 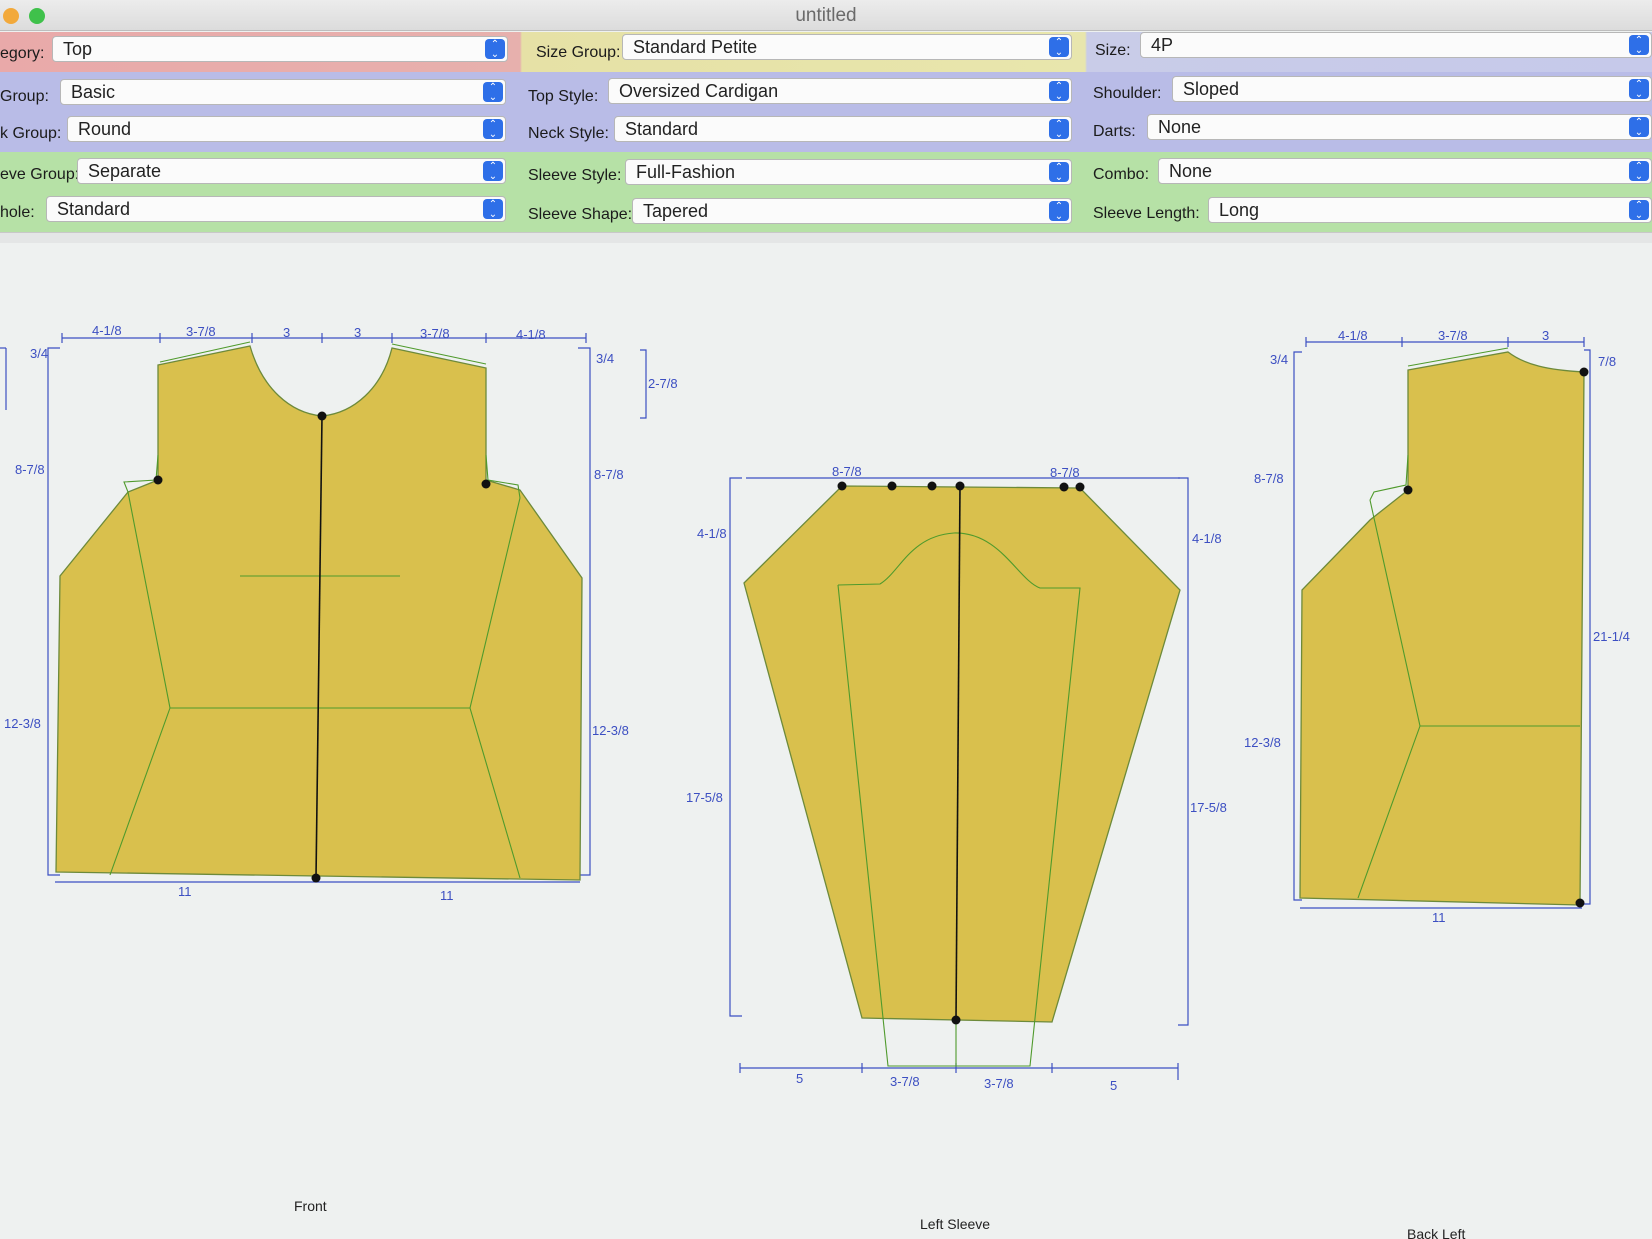 I want to click on sleeve-dim-cap-right: 8-7/8, so click(x=1065, y=472).